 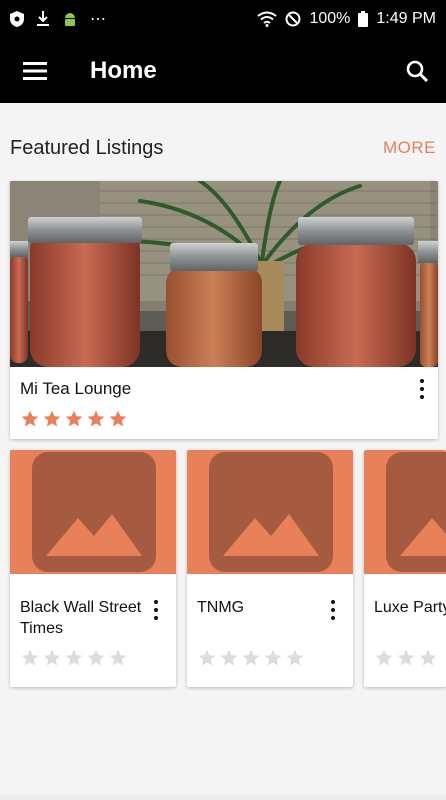 What do you see at coordinates (406, 18) in the screenshot?
I see `clock: 1:49 PM` at bounding box center [406, 18].